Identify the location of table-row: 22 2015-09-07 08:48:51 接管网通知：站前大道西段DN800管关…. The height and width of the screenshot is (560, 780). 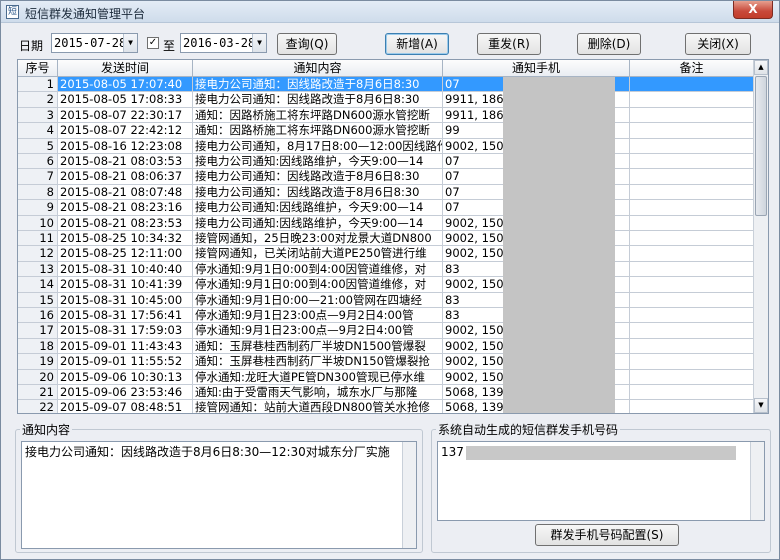
(386, 406).